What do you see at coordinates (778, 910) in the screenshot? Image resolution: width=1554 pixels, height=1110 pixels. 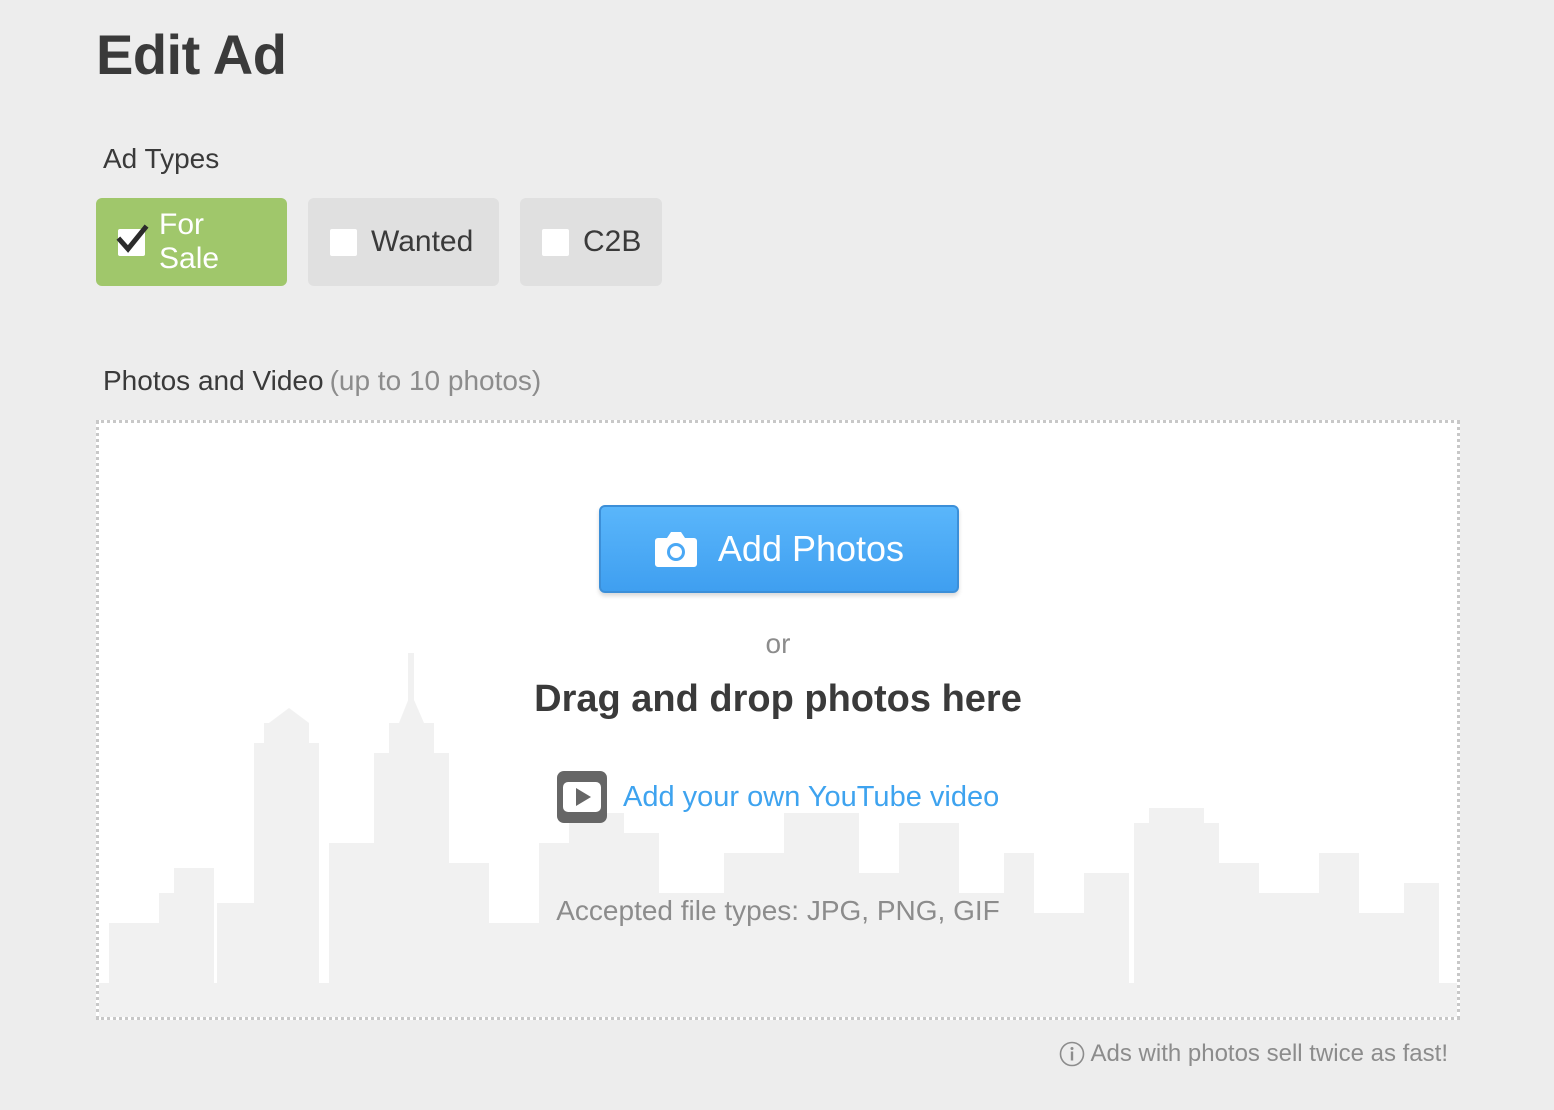 I see `accepted-file-types: Accepted file types: JPG, PNG, GIF` at bounding box center [778, 910].